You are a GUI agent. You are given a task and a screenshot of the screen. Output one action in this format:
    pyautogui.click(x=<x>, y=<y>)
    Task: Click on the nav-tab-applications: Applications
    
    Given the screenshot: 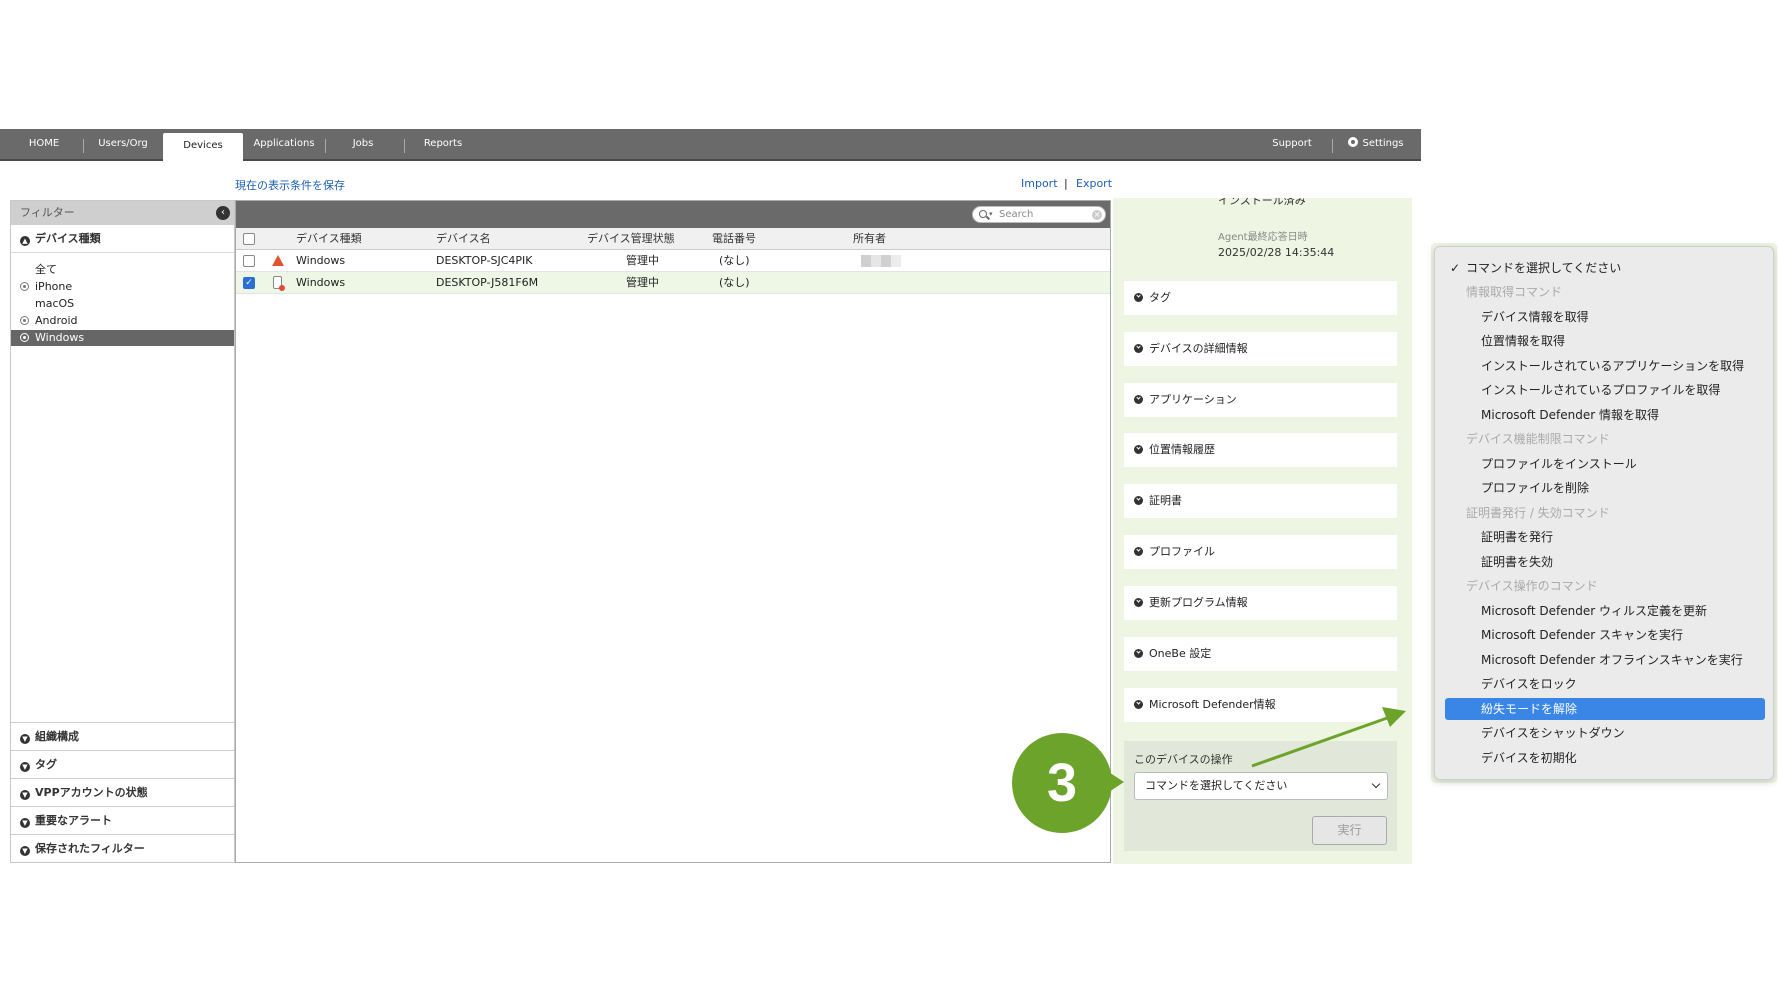 What is the action you would take?
    pyautogui.click(x=284, y=144)
    